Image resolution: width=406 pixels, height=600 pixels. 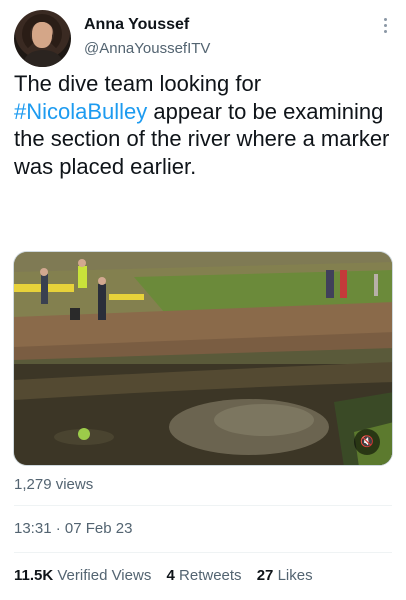 I want to click on tweet-header: Anna Youssef @AnnaYoussefITV, so click(x=204, y=40).